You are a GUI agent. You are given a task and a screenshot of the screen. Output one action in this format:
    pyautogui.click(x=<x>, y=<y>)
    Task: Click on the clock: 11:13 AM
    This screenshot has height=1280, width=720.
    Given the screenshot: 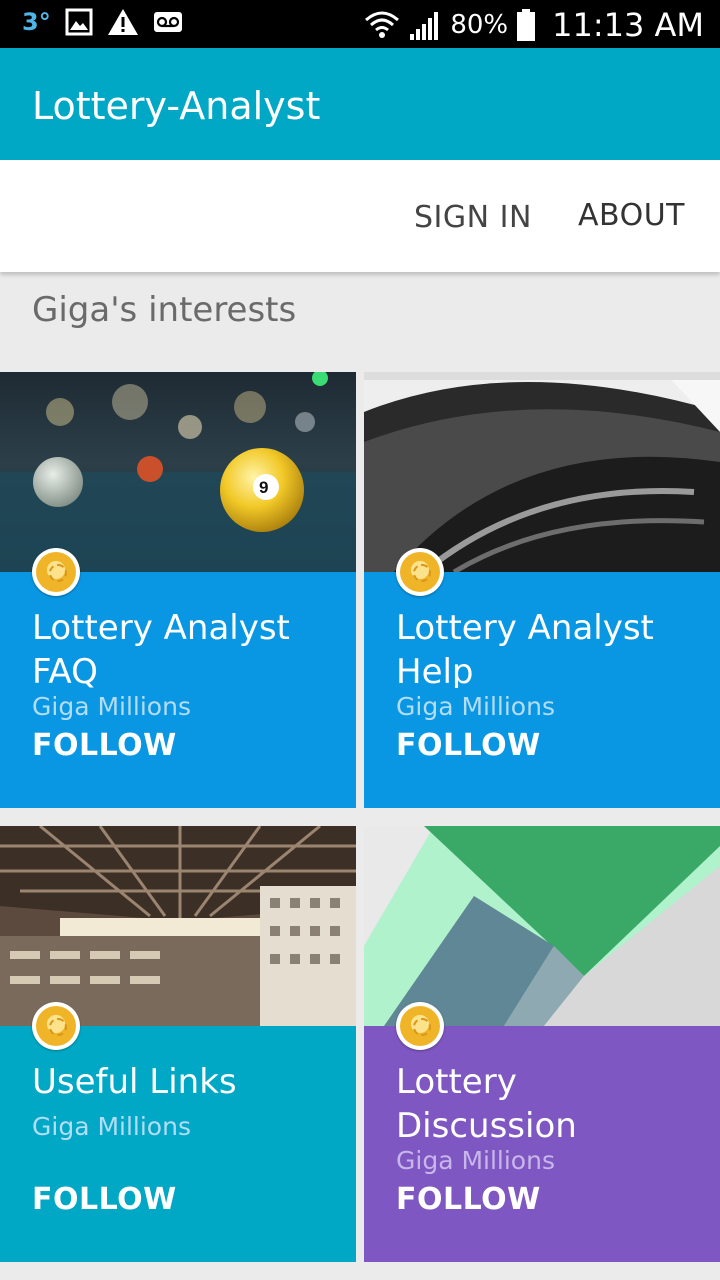 What is the action you would take?
    pyautogui.click(x=628, y=25)
    